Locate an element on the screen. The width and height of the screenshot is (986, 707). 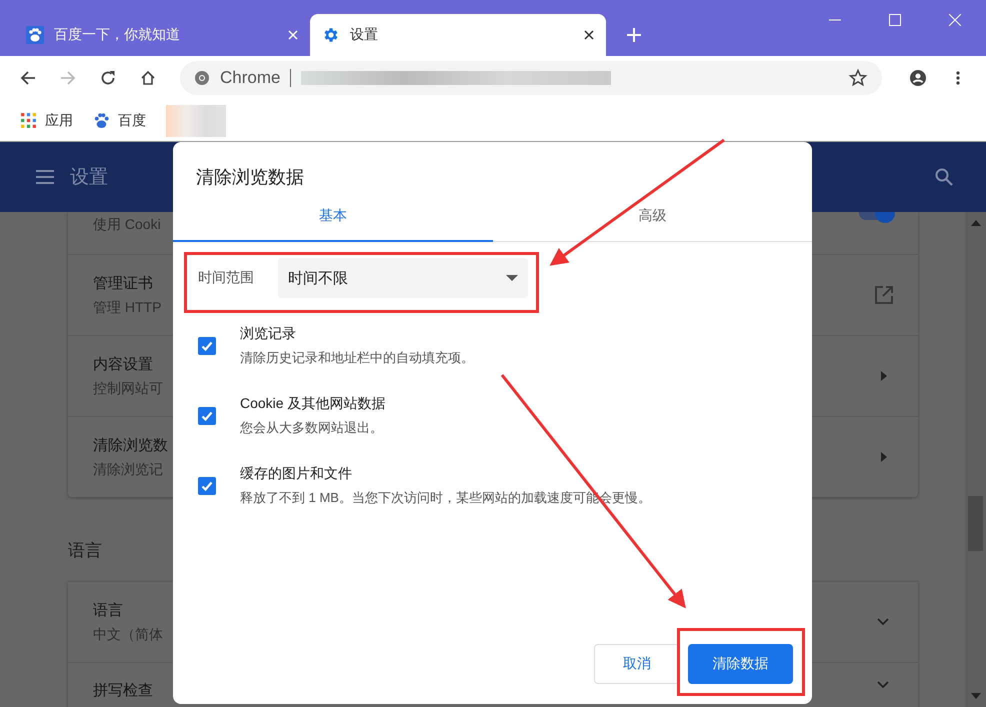
row-text: 中文（简体 is located at coordinates (128, 635).